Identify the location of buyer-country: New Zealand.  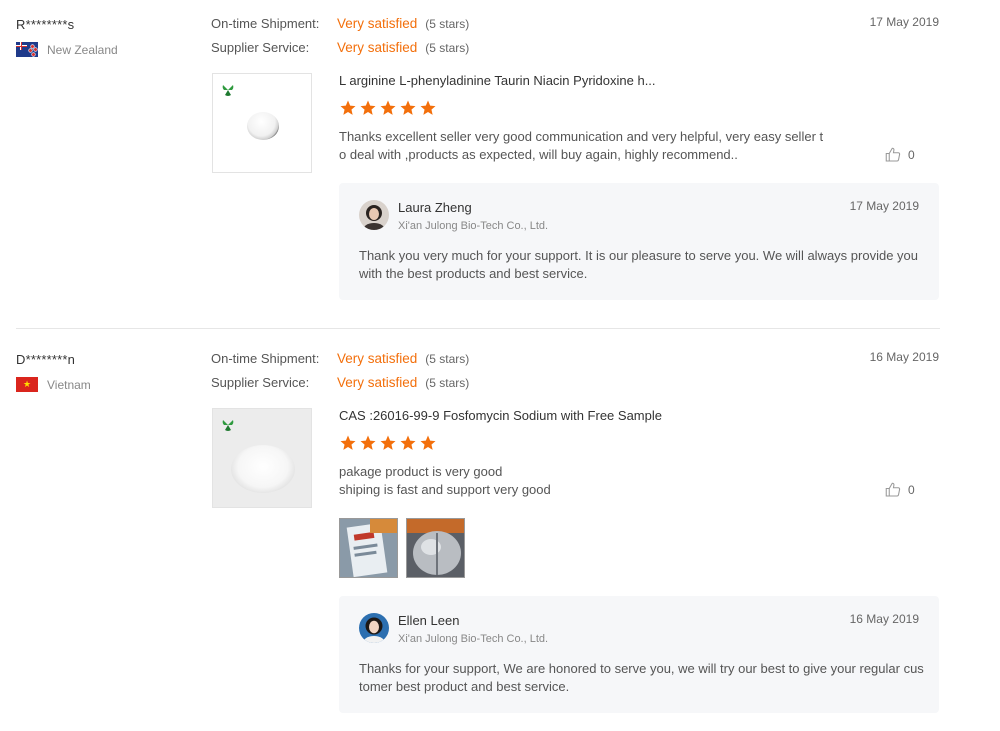
(67, 49).